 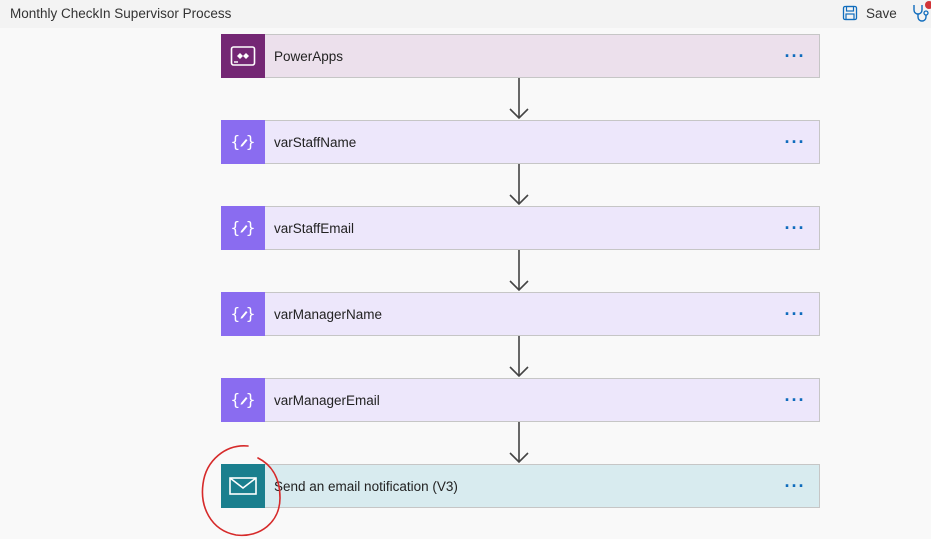 What do you see at coordinates (327, 400) in the screenshot?
I see `step-label: varManagerEmail` at bounding box center [327, 400].